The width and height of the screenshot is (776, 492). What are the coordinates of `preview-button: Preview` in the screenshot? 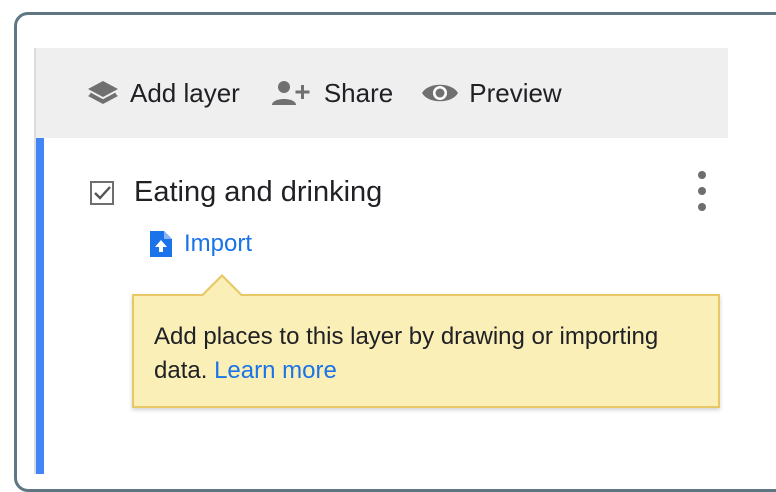 It's located at (491, 93).